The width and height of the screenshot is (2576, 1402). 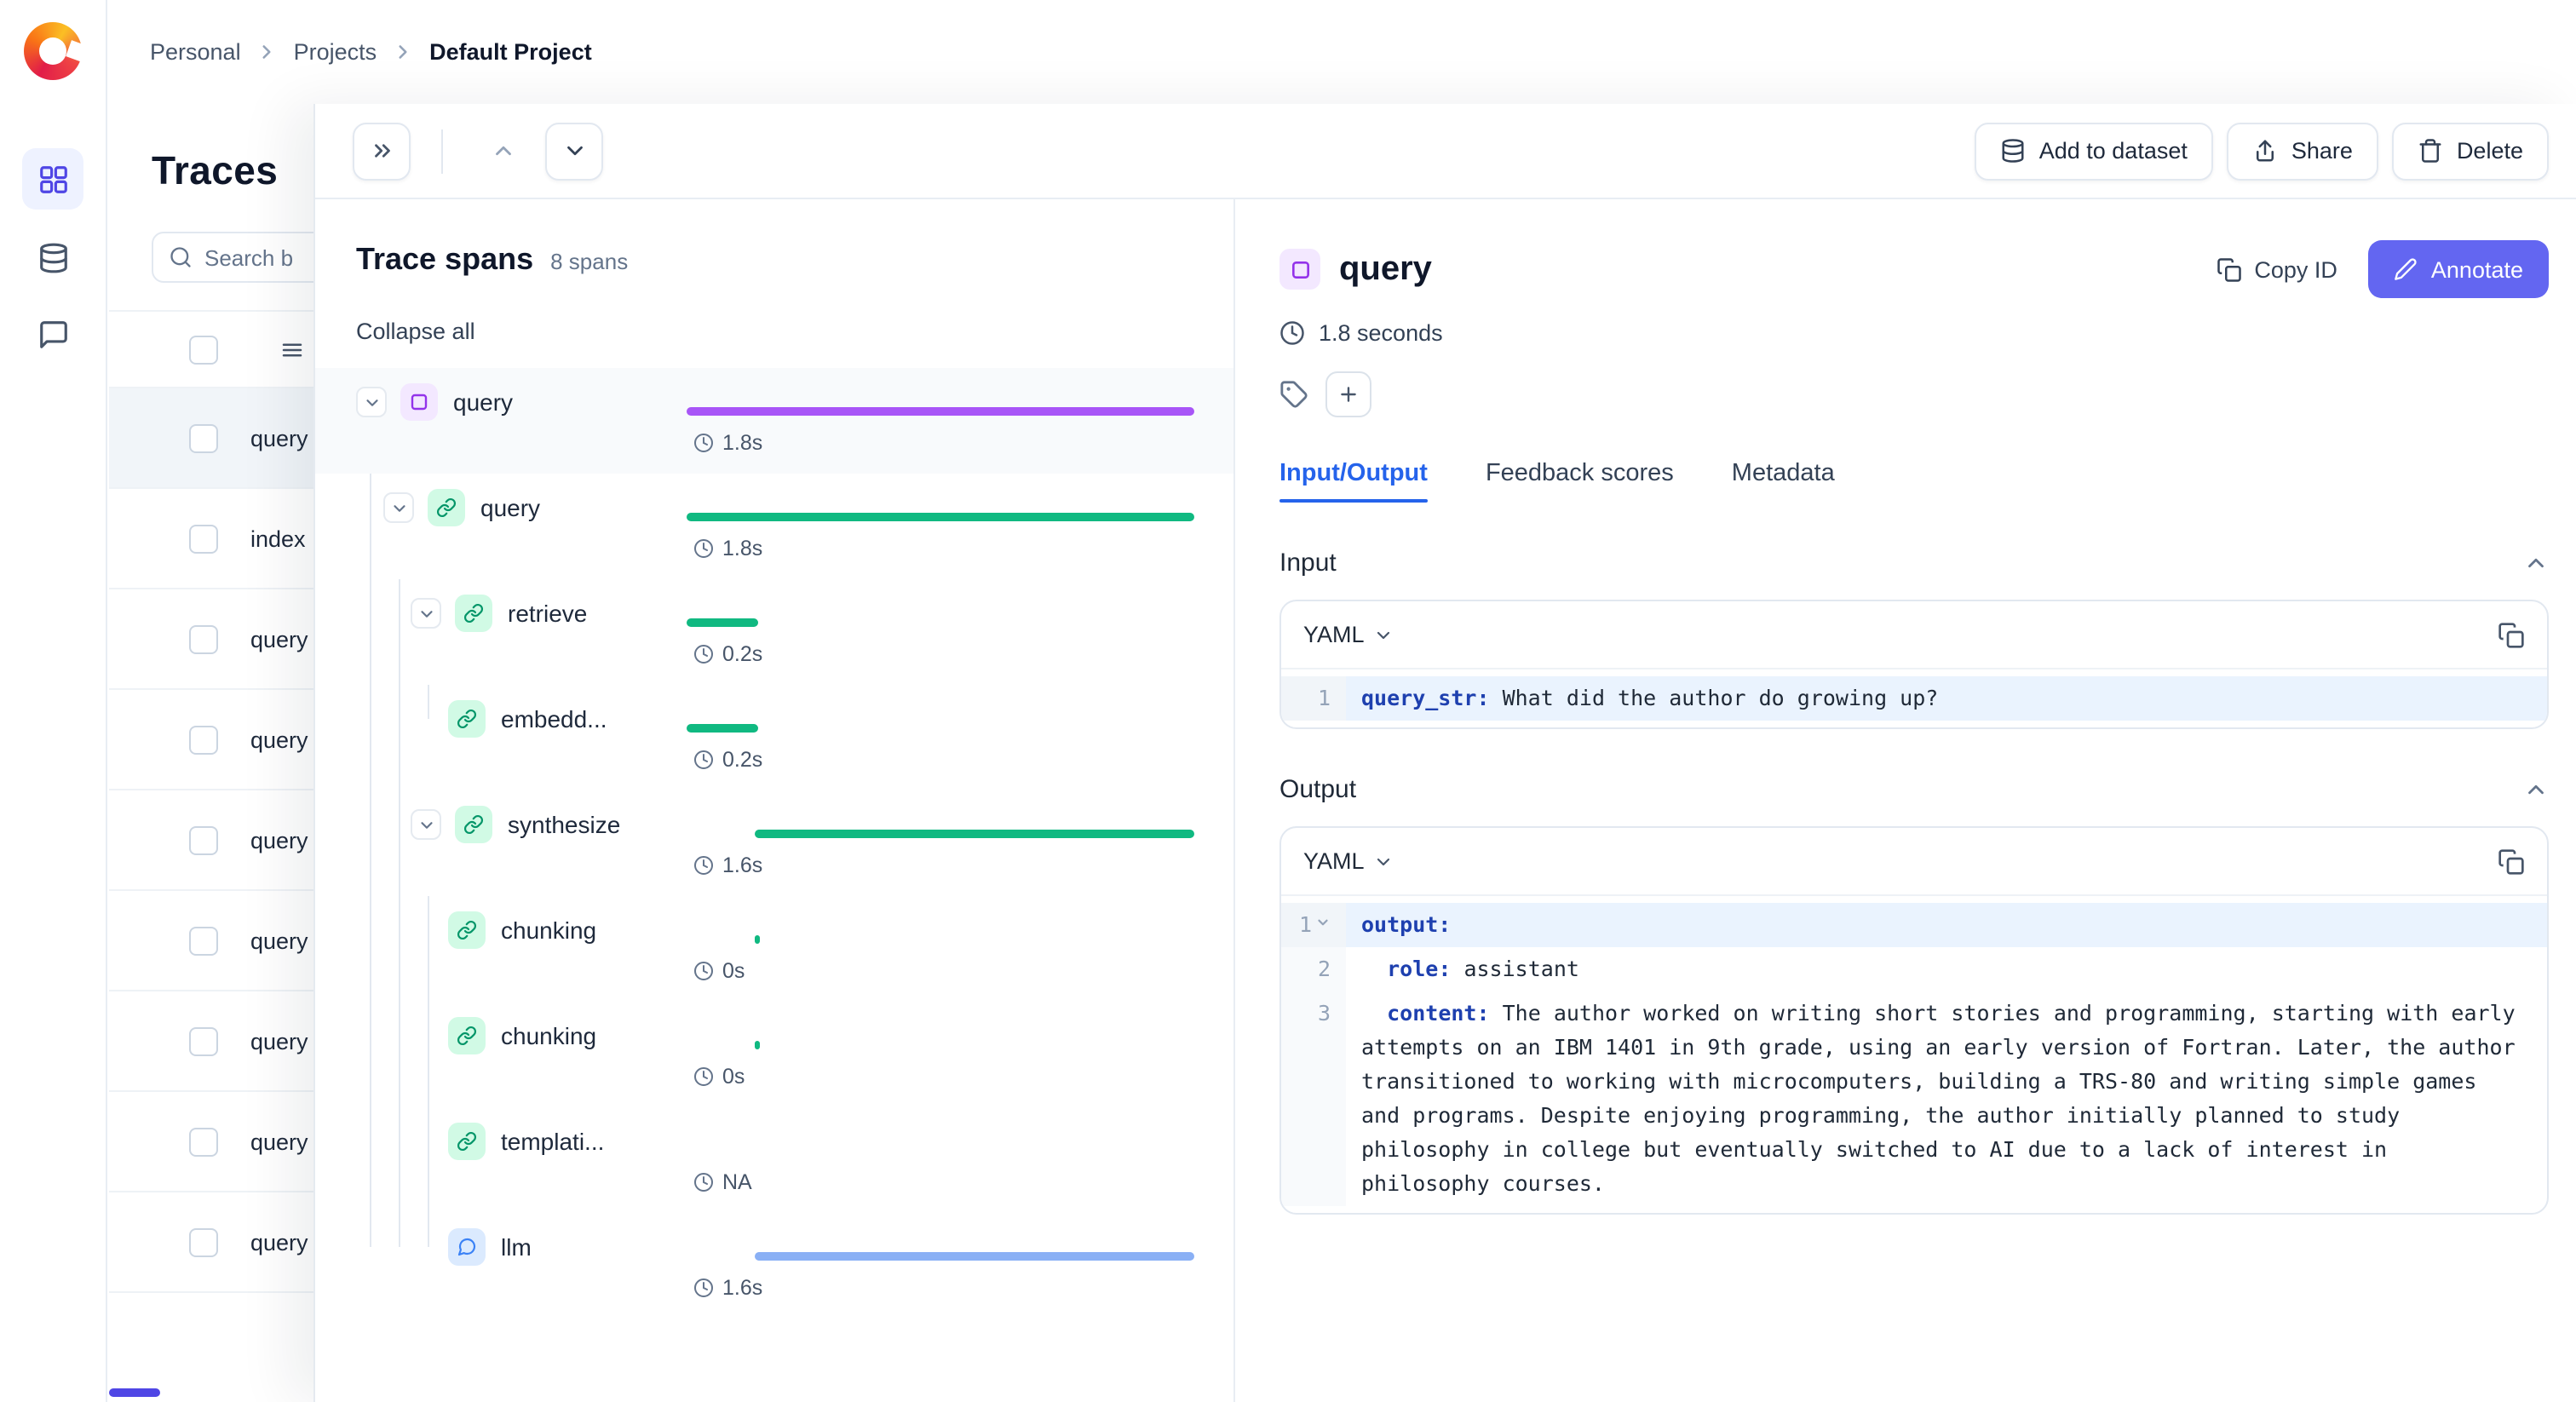 I want to click on delete-button: Delete, so click(x=2470, y=151).